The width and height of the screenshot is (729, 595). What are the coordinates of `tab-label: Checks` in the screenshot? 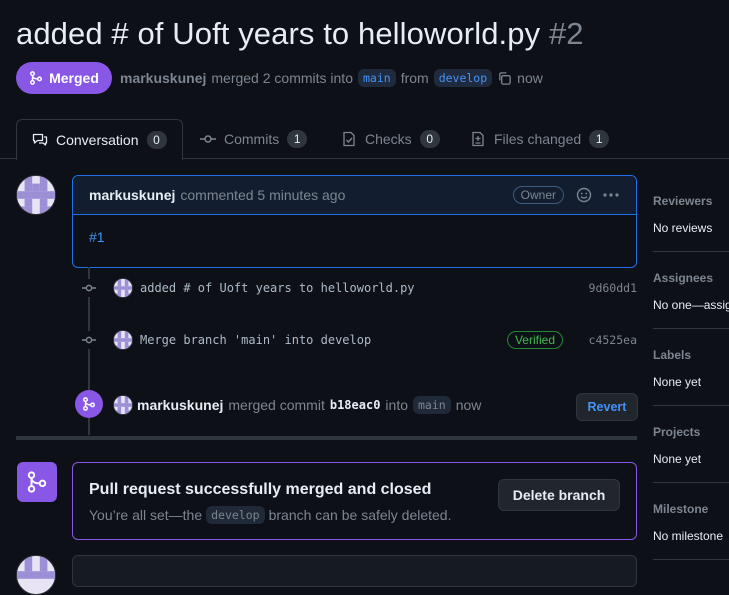 It's located at (388, 139).